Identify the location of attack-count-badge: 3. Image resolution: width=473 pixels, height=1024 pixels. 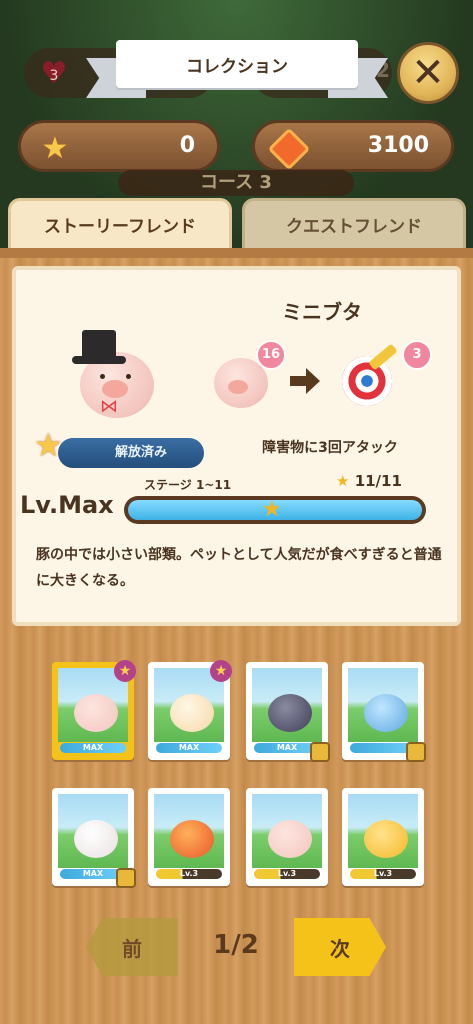
(417, 355).